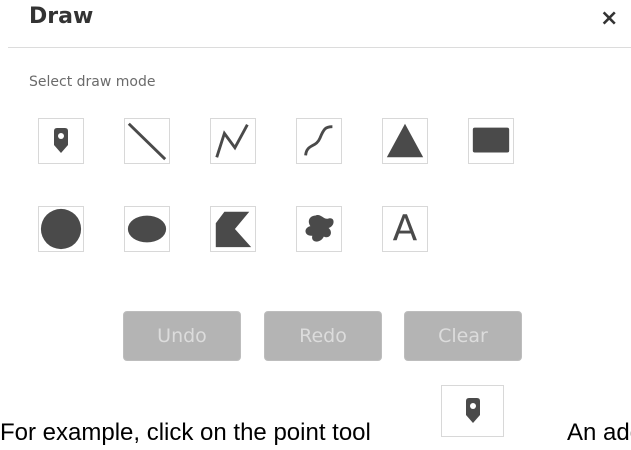  I want to click on ellipse-tool, so click(147, 229).